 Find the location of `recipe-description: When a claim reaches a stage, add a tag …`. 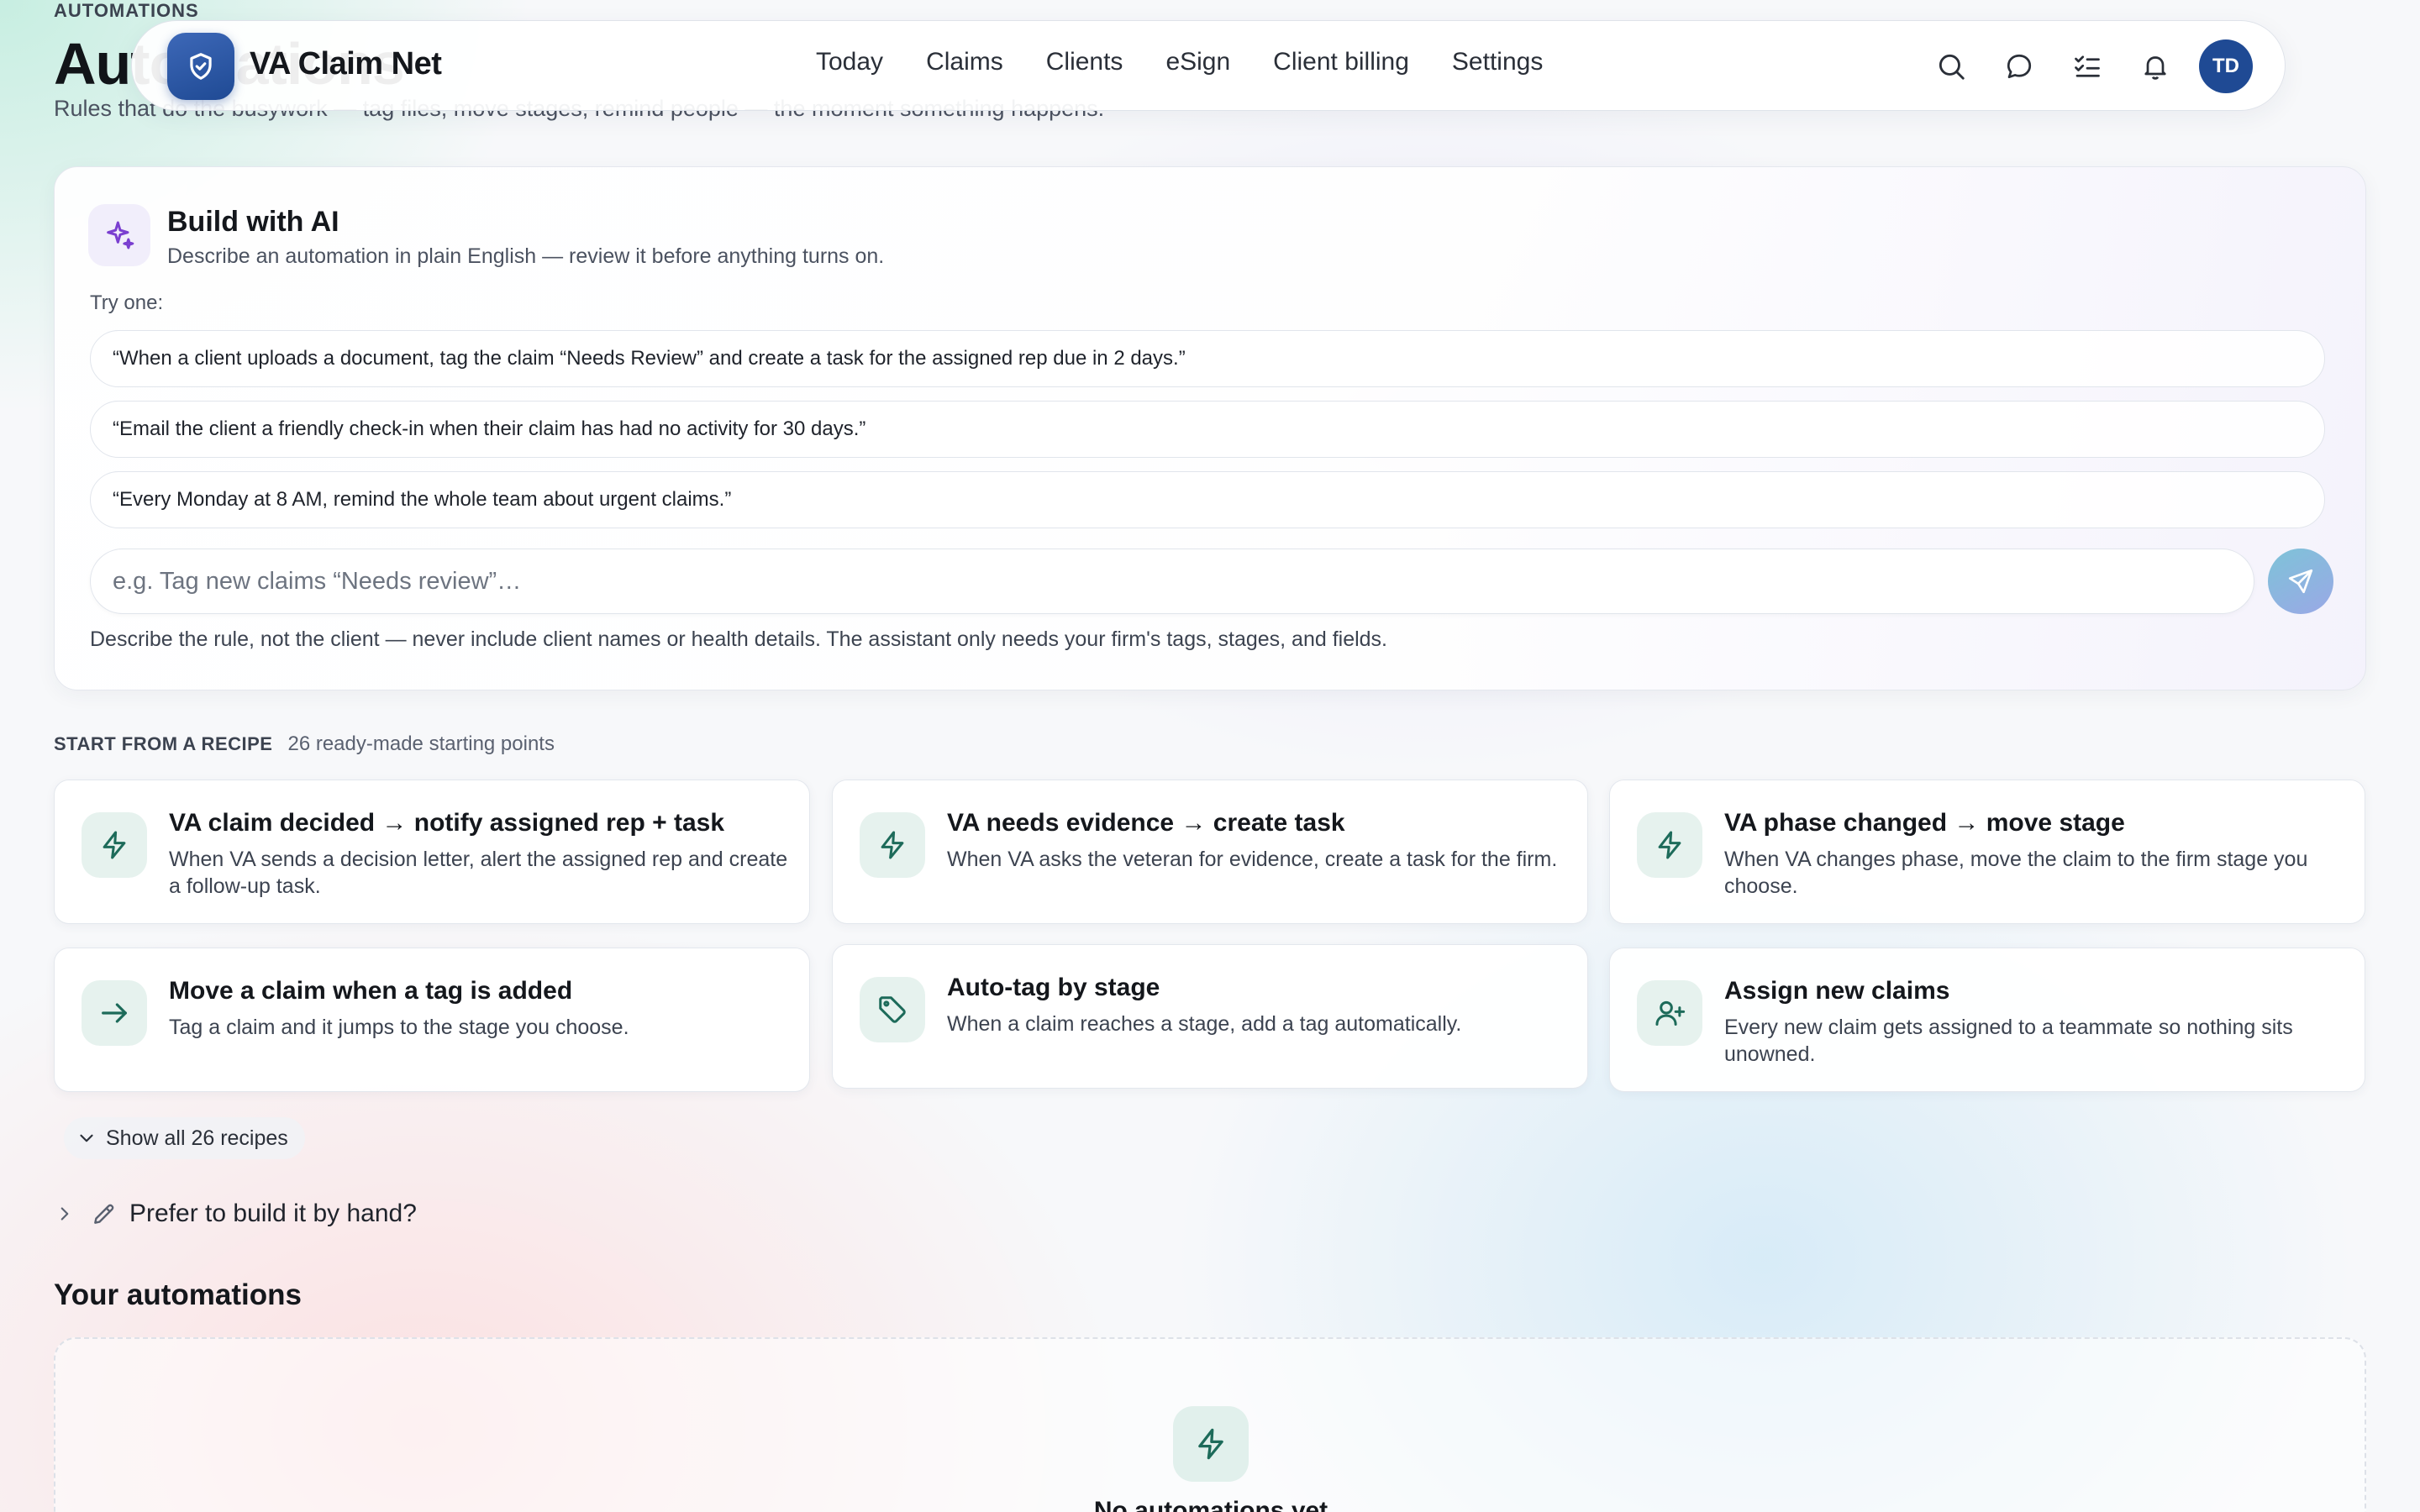

recipe-description: When a claim reaches a stage, add a tag … is located at coordinates (1204, 1024).